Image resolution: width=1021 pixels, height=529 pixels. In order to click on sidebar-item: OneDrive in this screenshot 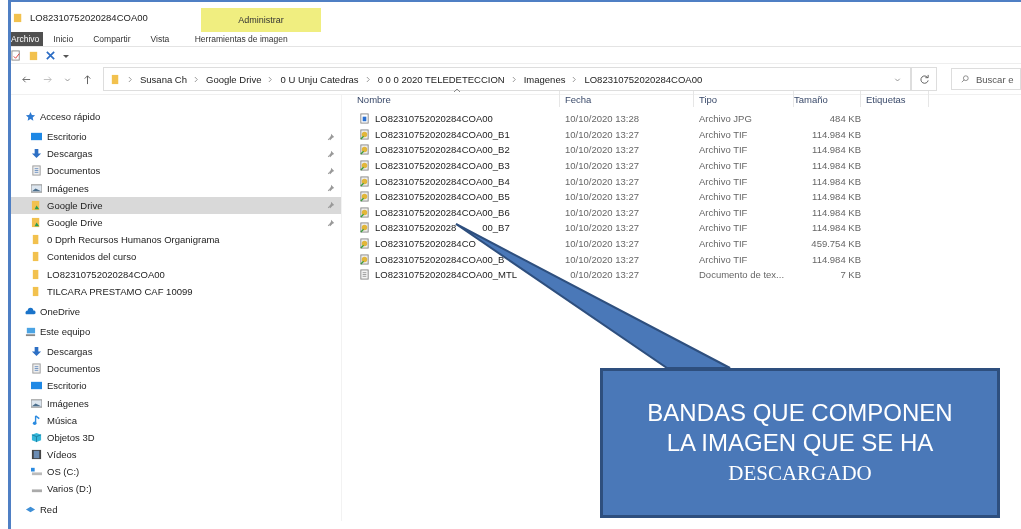, I will do `click(176, 311)`.